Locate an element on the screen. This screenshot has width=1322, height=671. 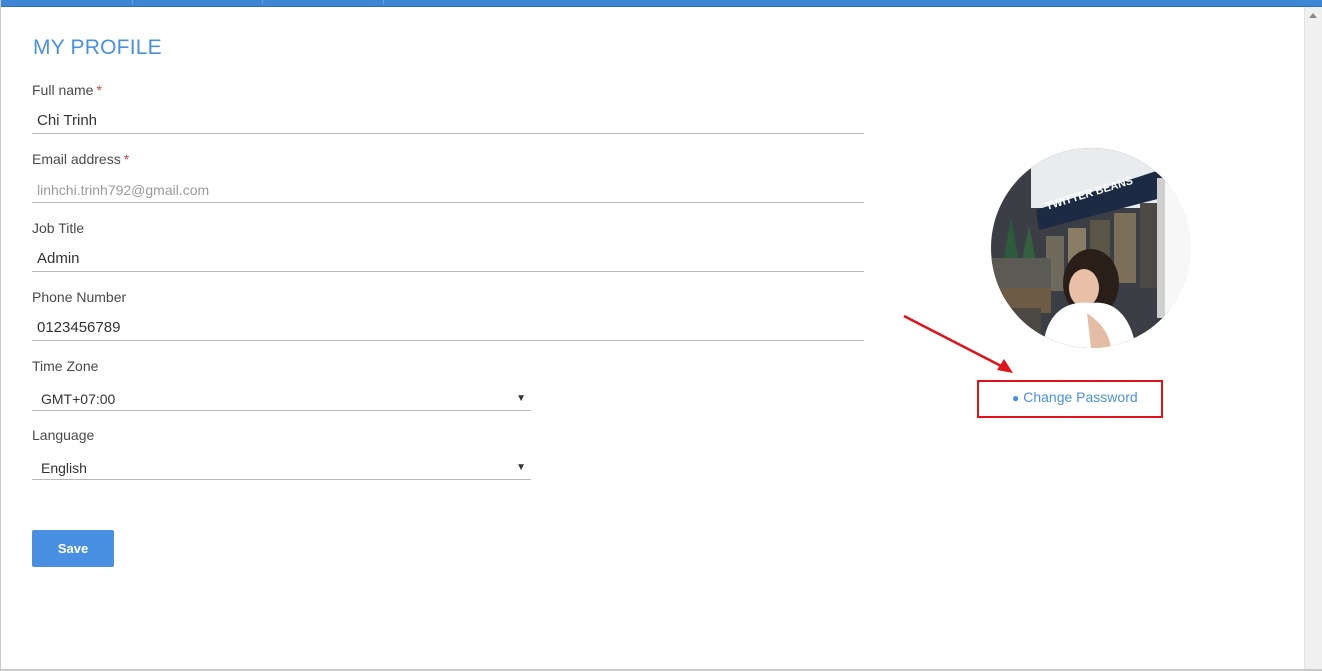
language-label: Language is located at coordinates (63, 435).